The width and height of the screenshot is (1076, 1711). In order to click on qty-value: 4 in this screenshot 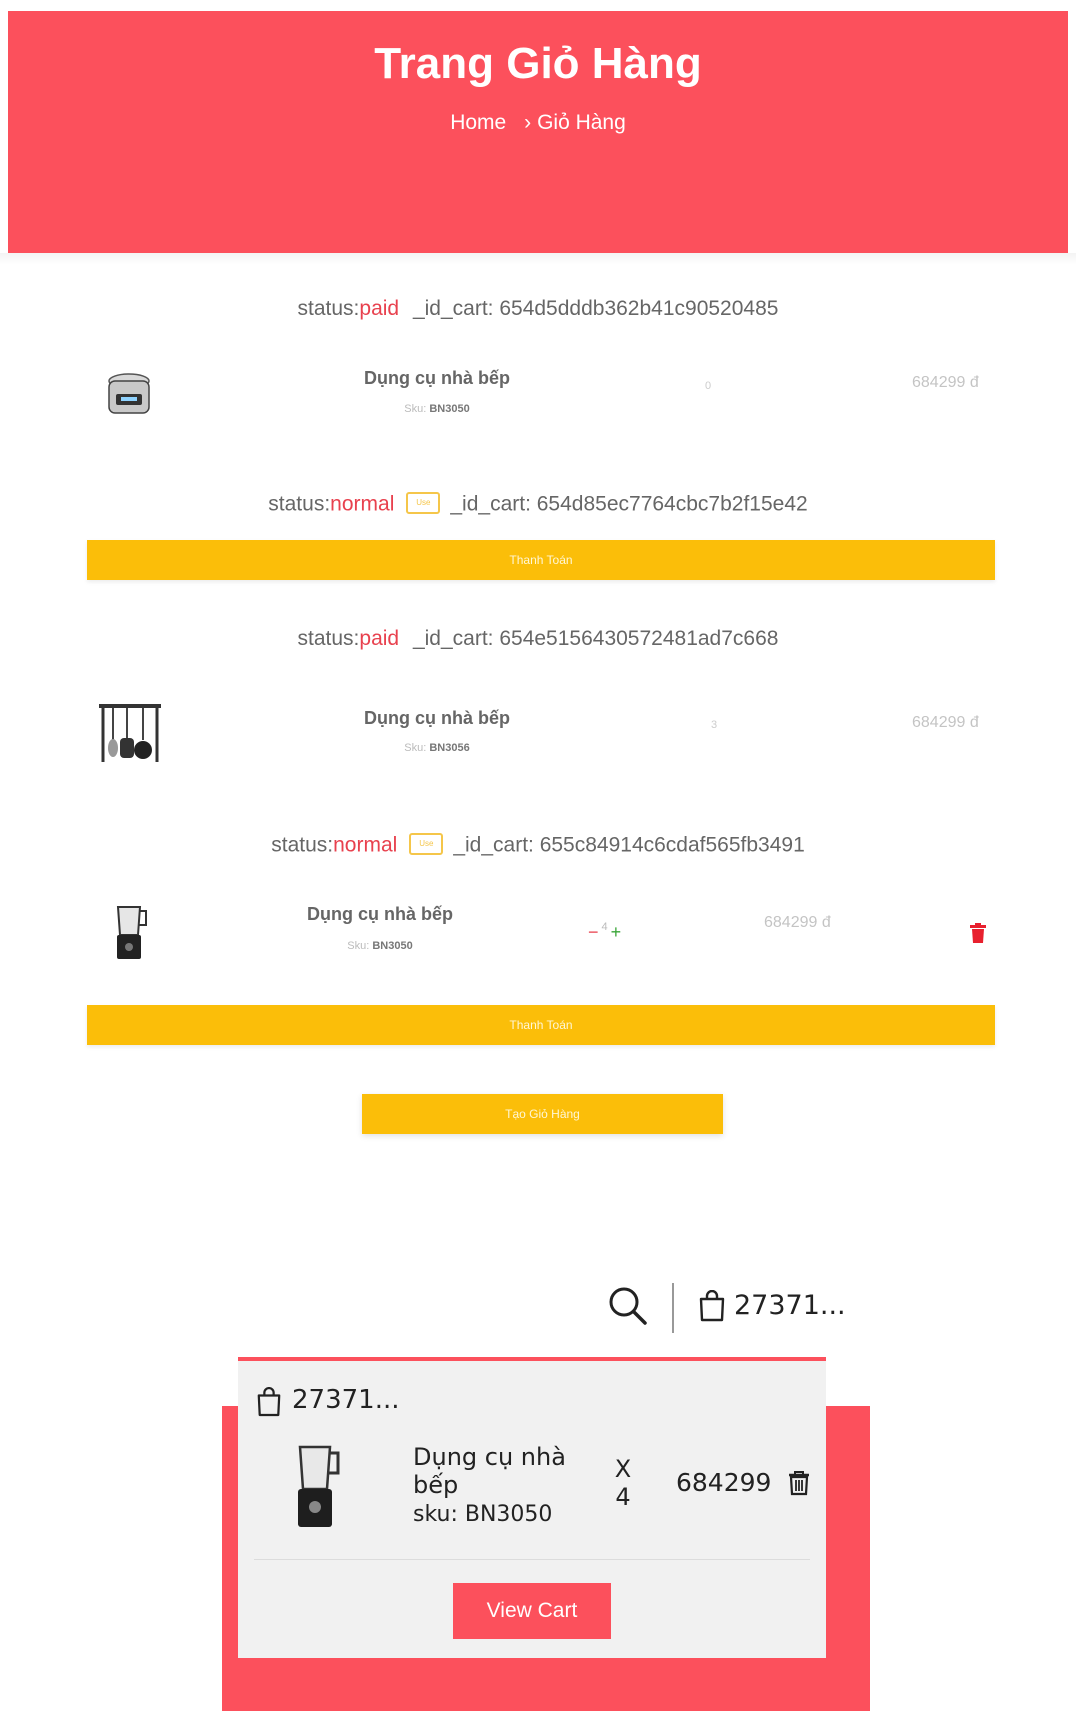, I will do `click(623, 1497)`.